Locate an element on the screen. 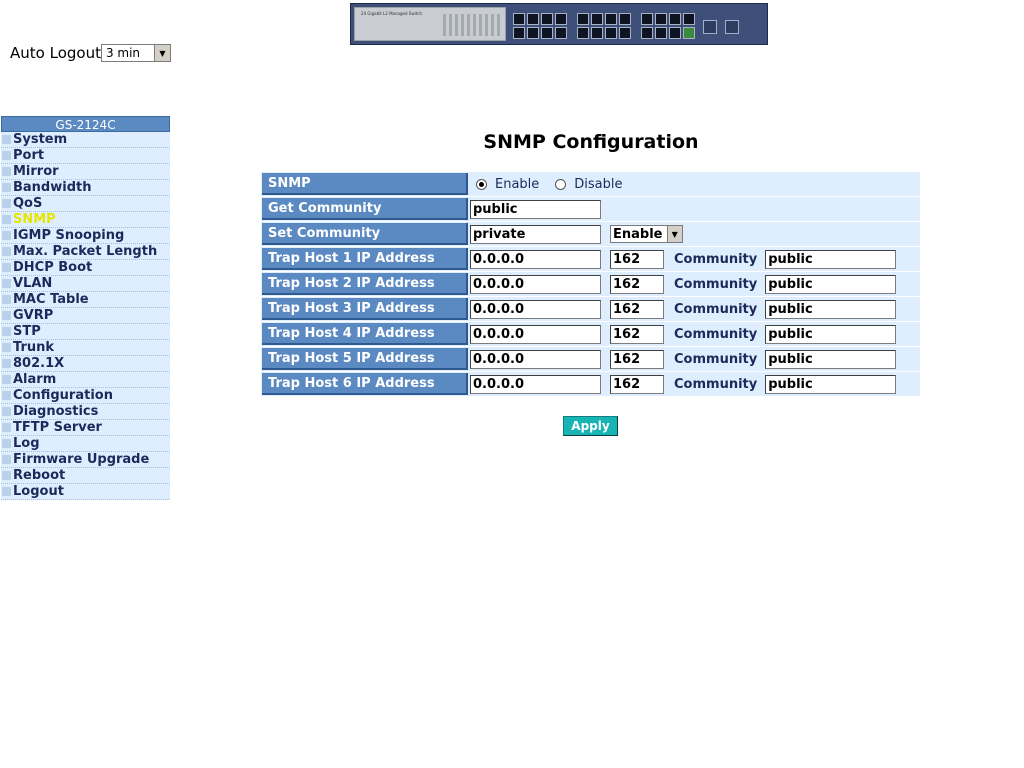 The width and height of the screenshot is (1024, 768). sidebar-item-label: DHCP Boot is located at coordinates (53, 267).